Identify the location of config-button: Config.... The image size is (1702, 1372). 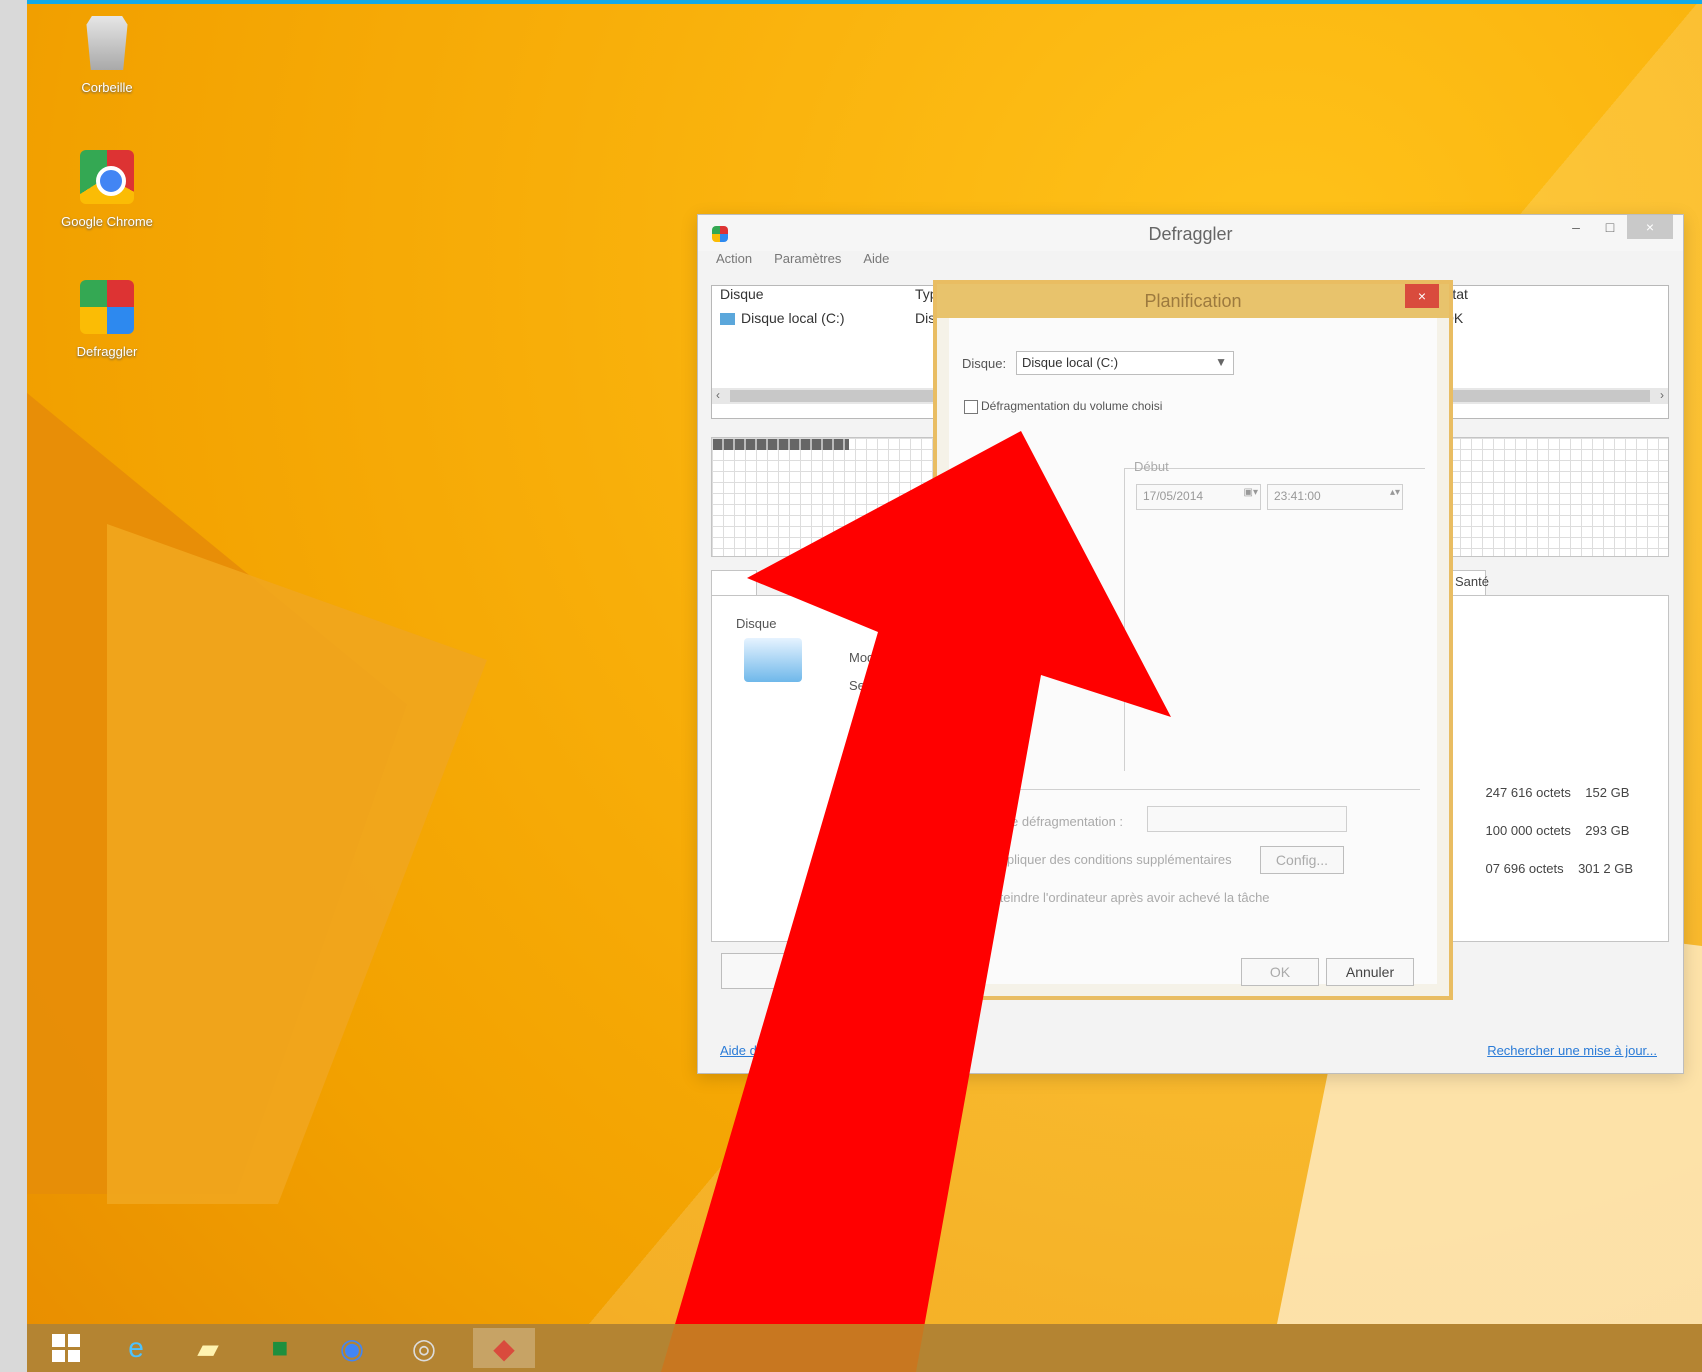
(1302, 860).